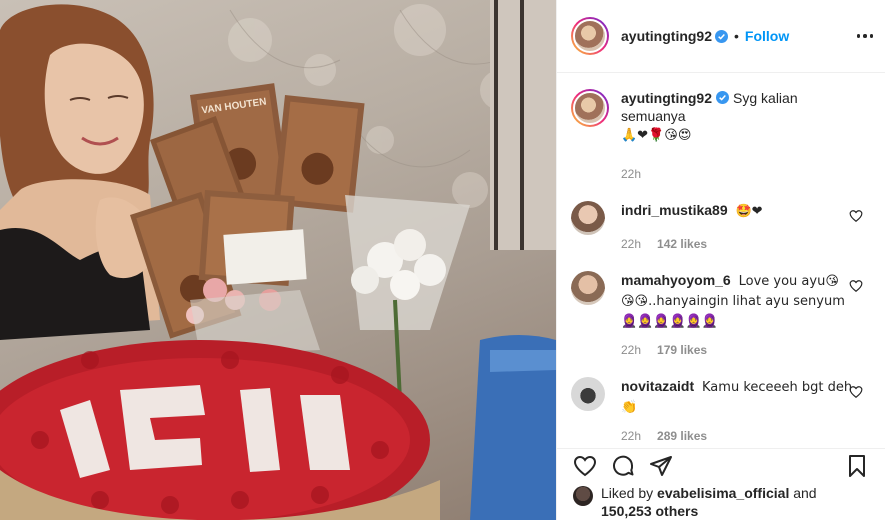  Describe the element at coordinates (627, 493) in the screenshot. I see `liked-by-prefix: Liked by` at that location.